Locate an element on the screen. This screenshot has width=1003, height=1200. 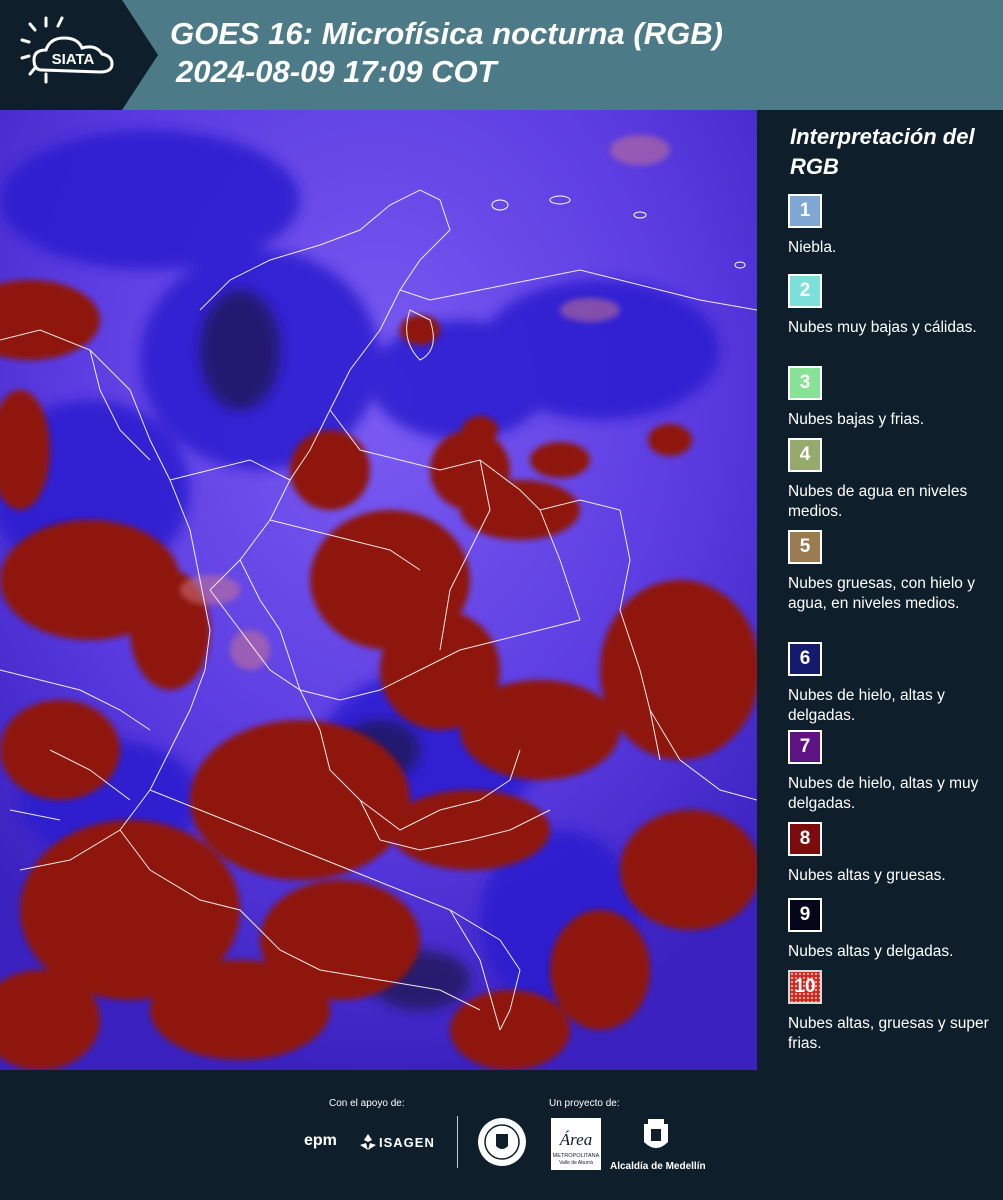
legend-item: 9 Nubes altas y delgadas. is located at coordinates (893, 930).